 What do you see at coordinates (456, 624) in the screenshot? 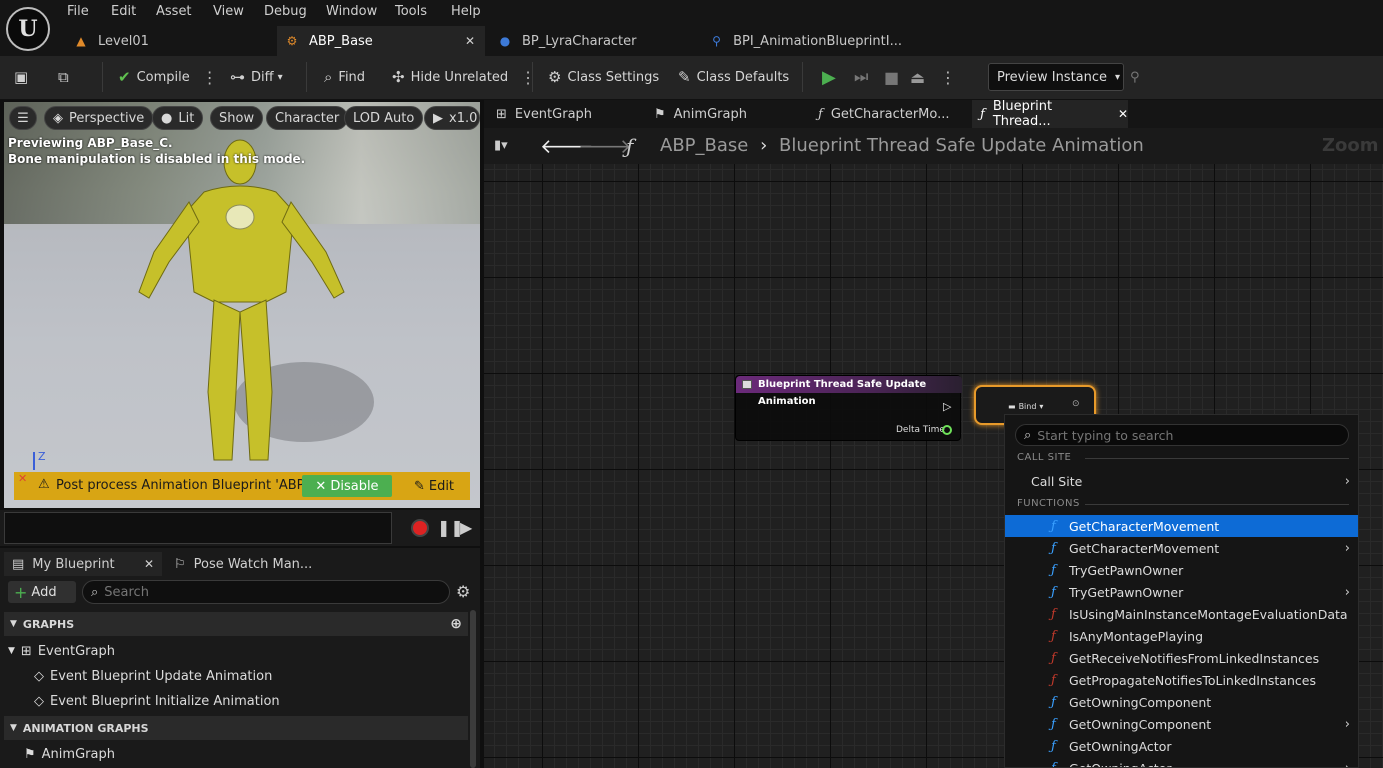
I see `add-graph-icon: ⊕` at bounding box center [456, 624].